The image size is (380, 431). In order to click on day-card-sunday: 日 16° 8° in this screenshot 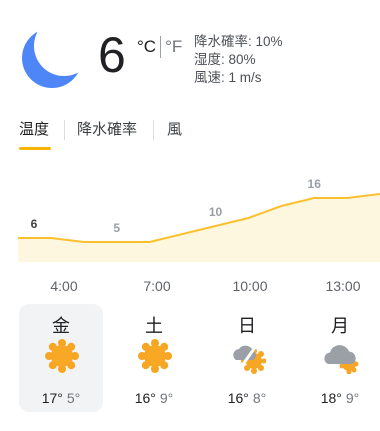, I will do `click(247, 358)`.